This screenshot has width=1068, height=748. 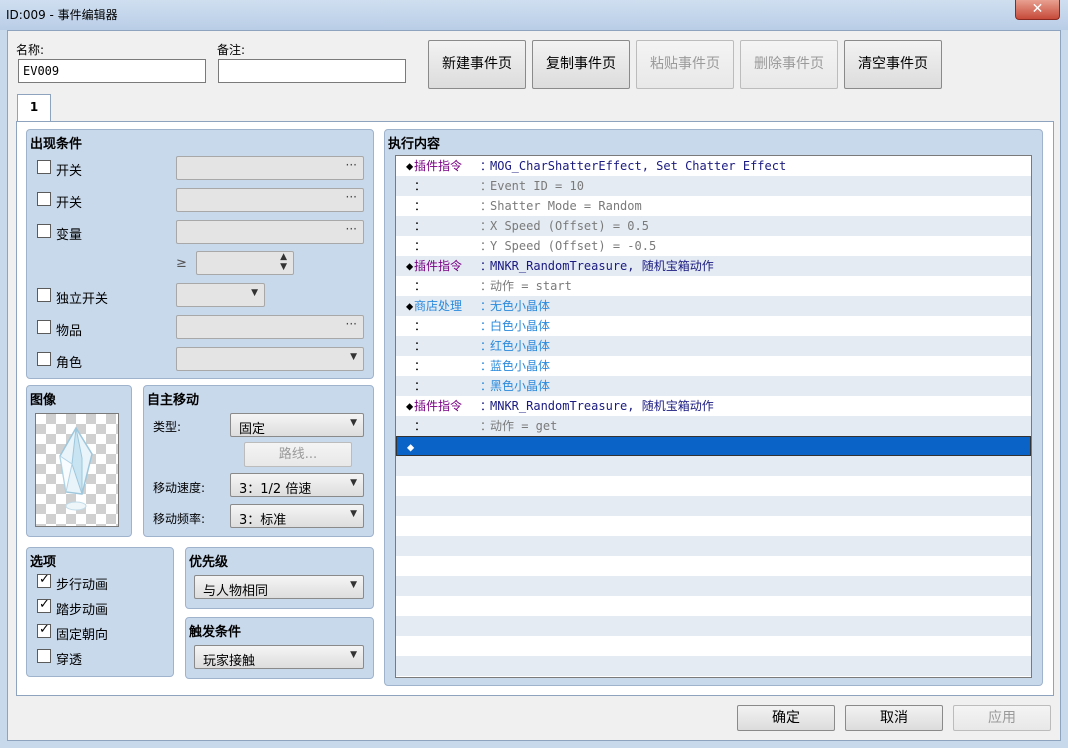 What do you see at coordinates (112, 71) in the screenshot?
I see `name-input: EV009` at bounding box center [112, 71].